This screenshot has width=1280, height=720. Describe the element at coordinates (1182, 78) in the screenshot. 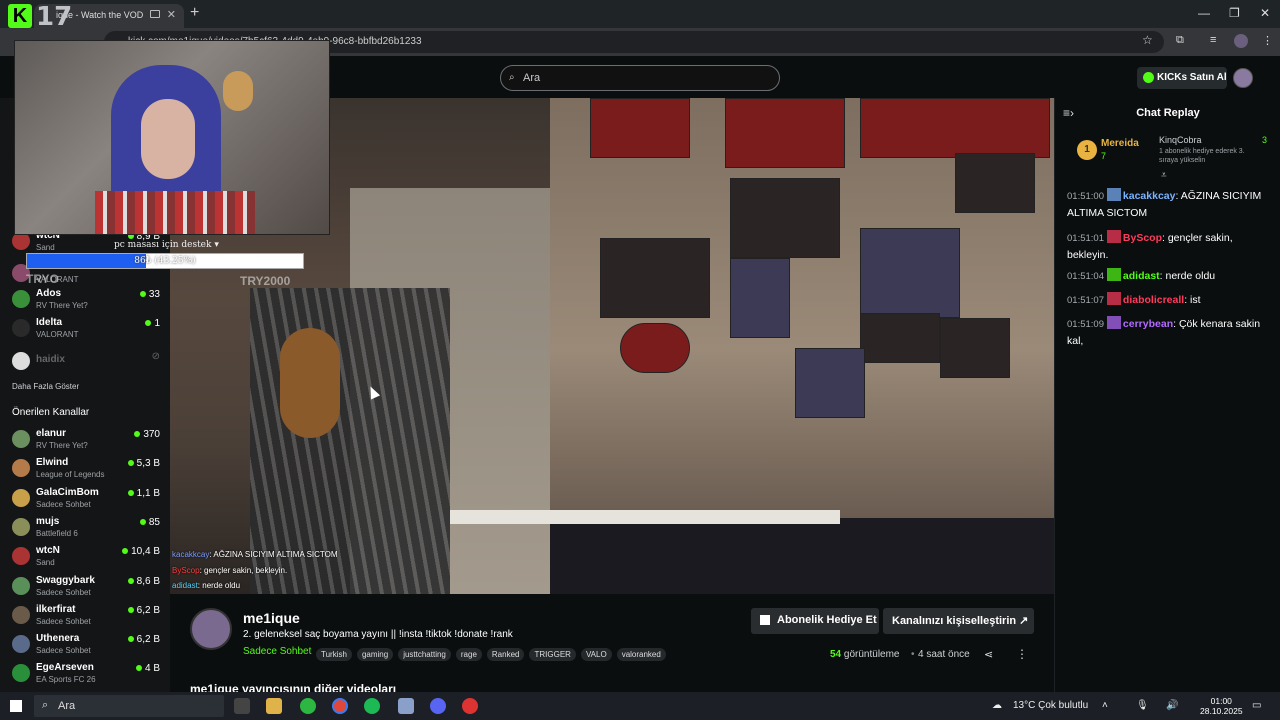

I see `buy-kicks-button: KICKs Satın Al` at that location.